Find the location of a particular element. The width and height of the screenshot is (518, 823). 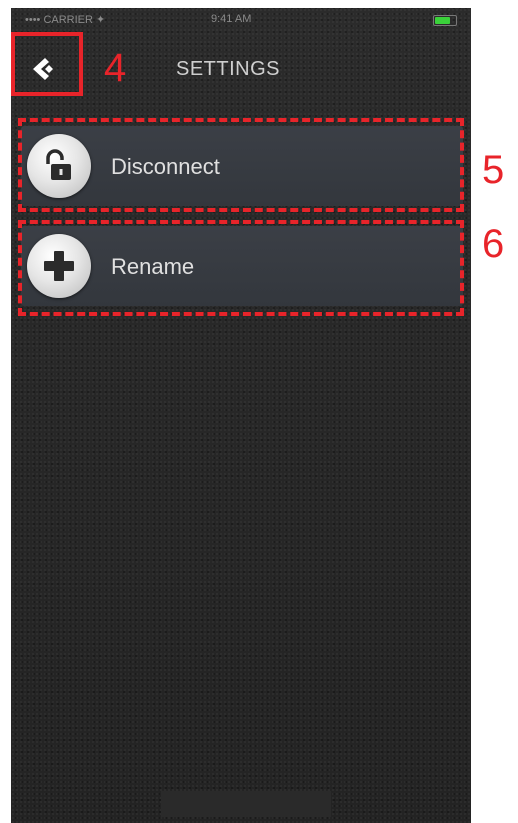

annotation-box-back is located at coordinates (47, 64).